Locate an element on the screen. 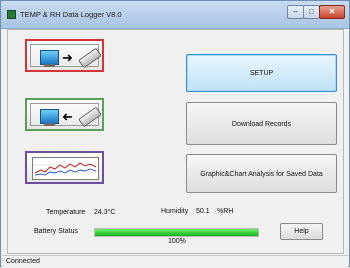 This screenshot has height=268, width=350. battery-status-label: Battery Status is located at coordinates (56, 231).